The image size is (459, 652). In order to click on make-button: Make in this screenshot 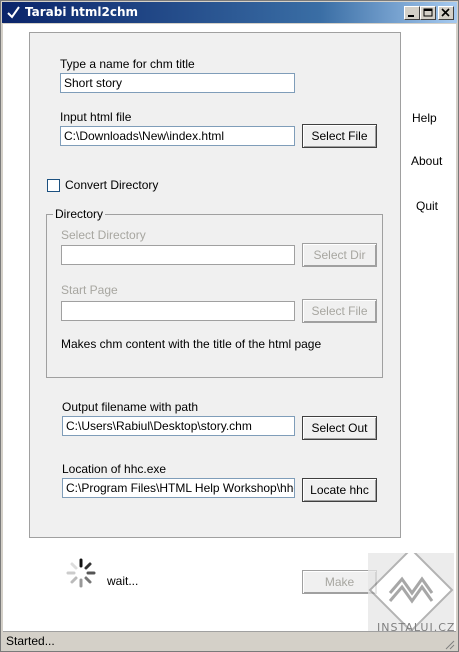, I will do `click(339, 582)`.